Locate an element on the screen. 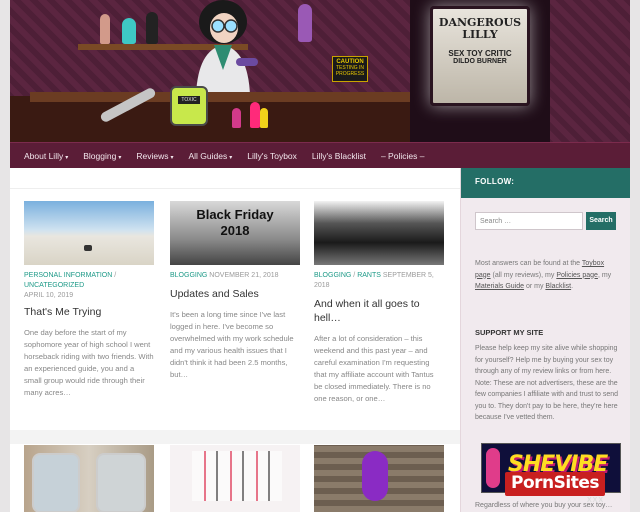  nav-item-about-lilly: About Lilly ▾ is located at coordinates (46, 156).